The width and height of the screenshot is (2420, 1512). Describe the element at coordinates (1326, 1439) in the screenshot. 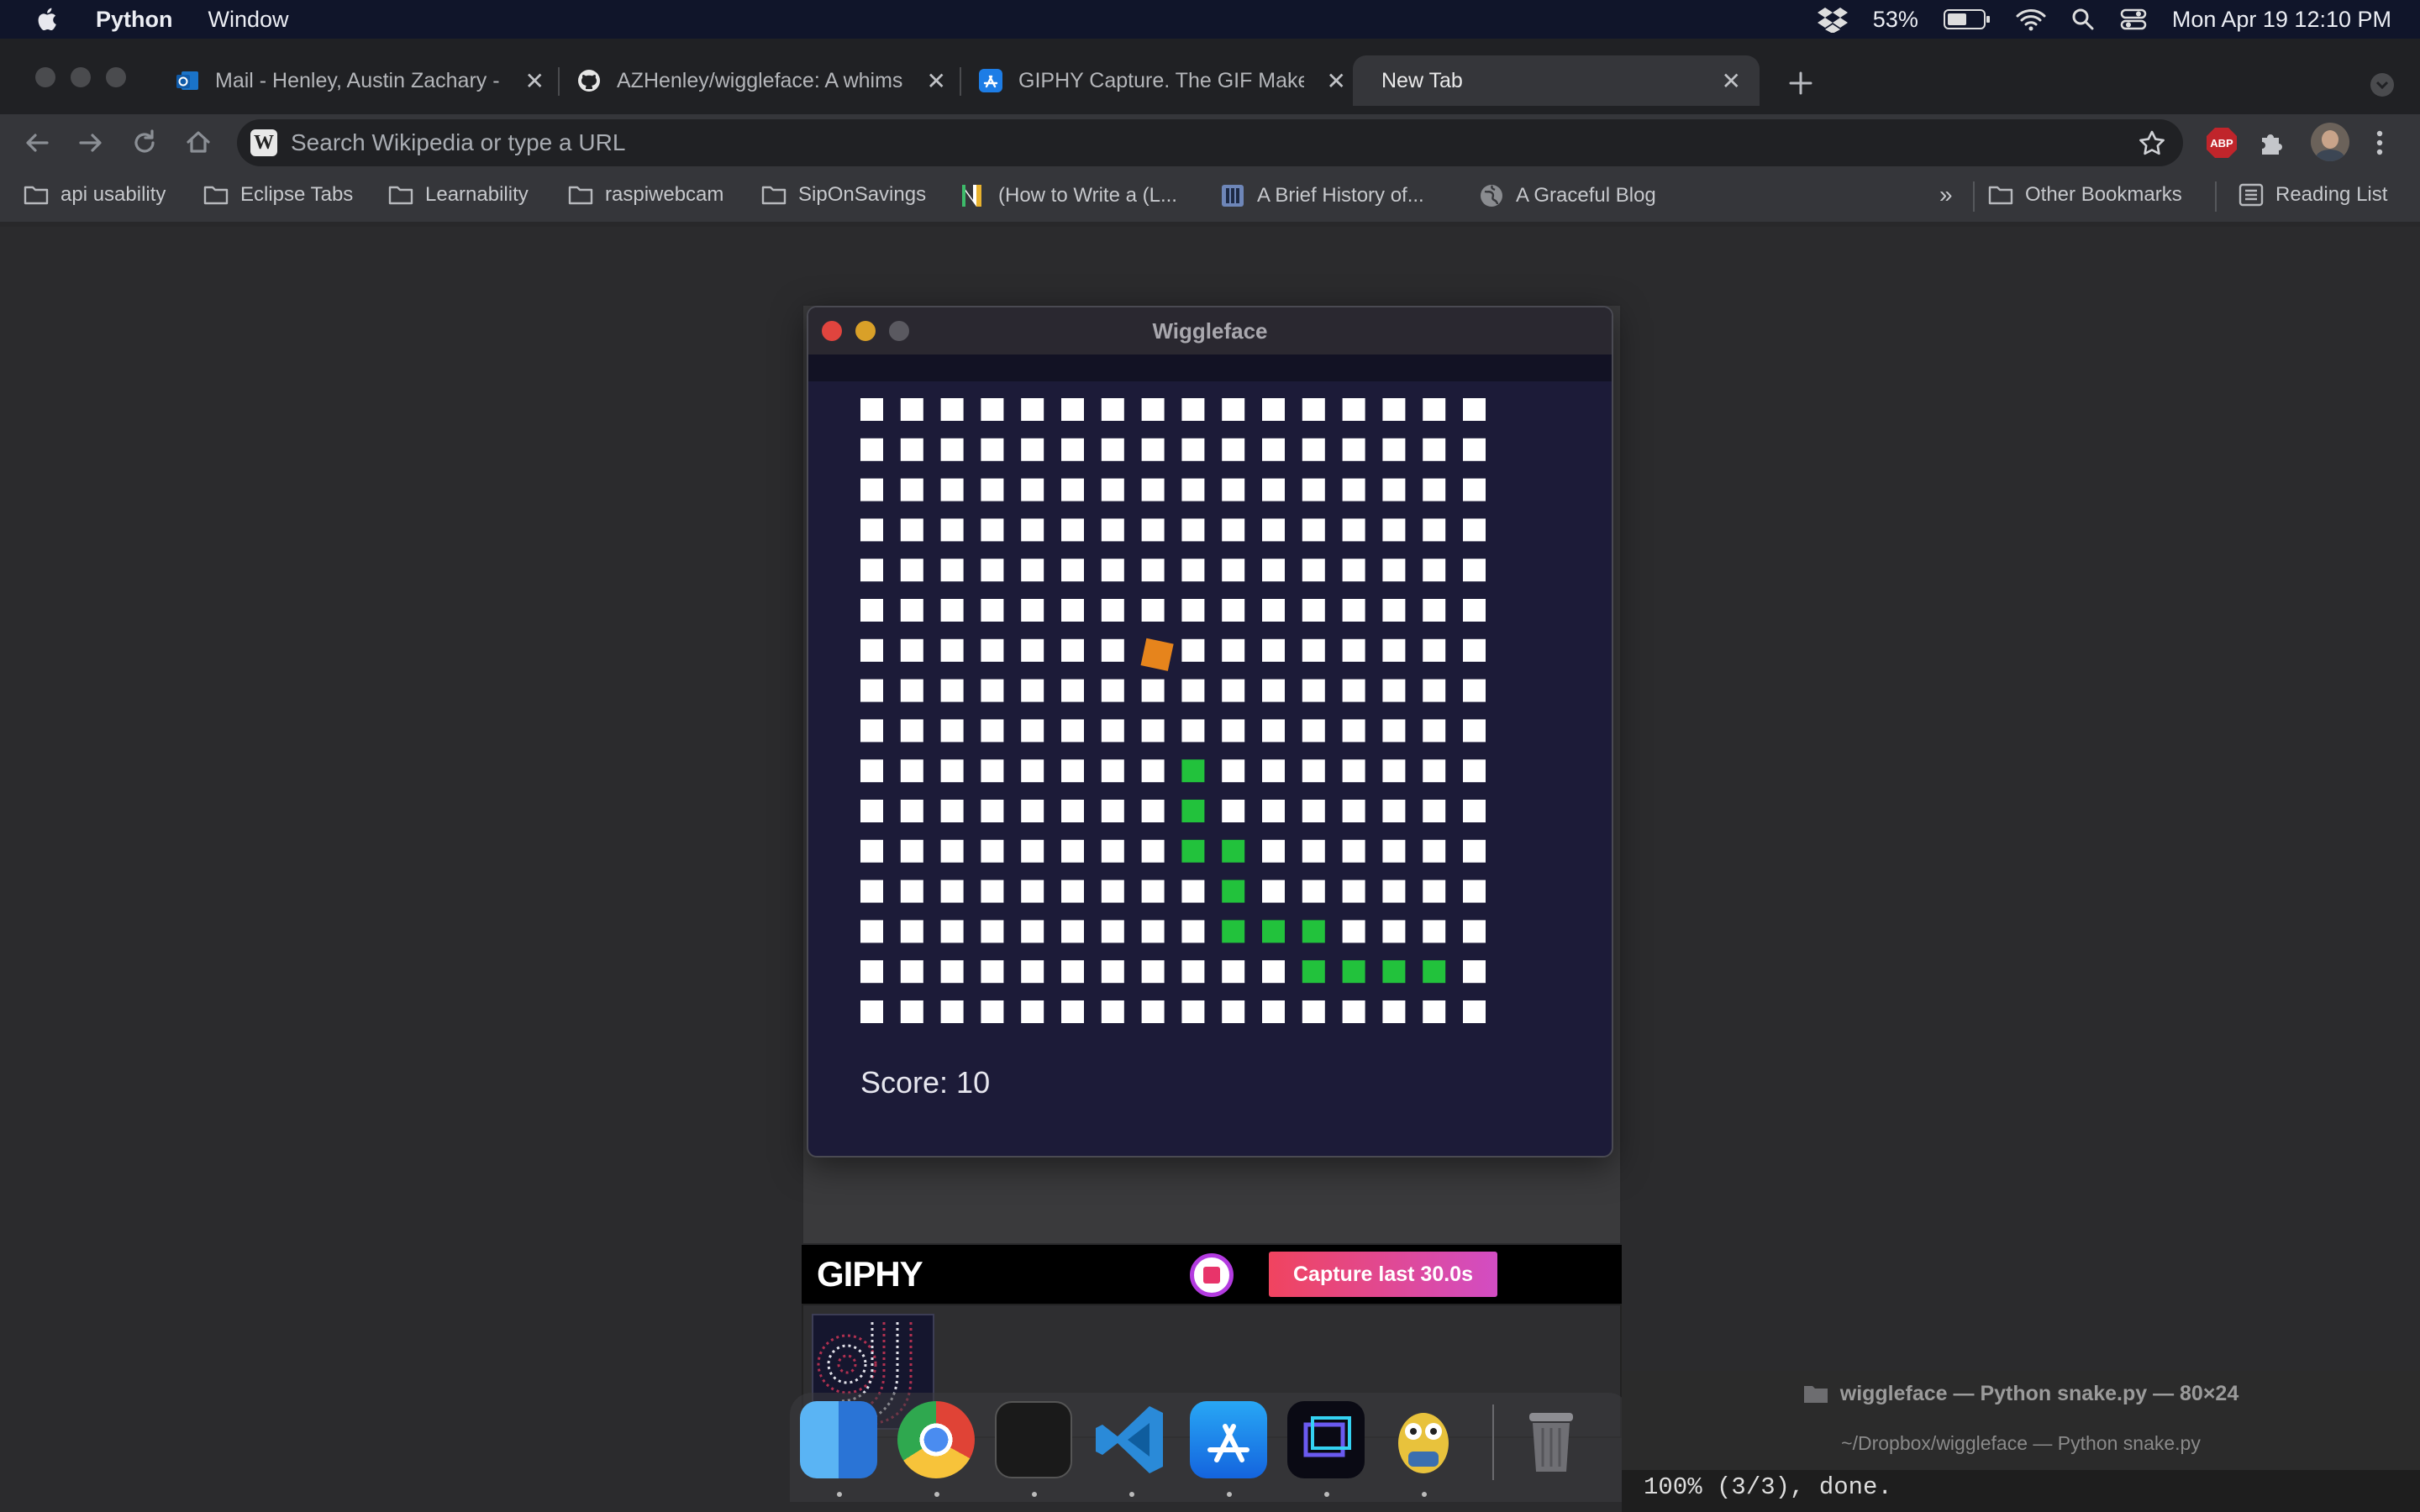

I see `giphy-capture-icon` at that location.